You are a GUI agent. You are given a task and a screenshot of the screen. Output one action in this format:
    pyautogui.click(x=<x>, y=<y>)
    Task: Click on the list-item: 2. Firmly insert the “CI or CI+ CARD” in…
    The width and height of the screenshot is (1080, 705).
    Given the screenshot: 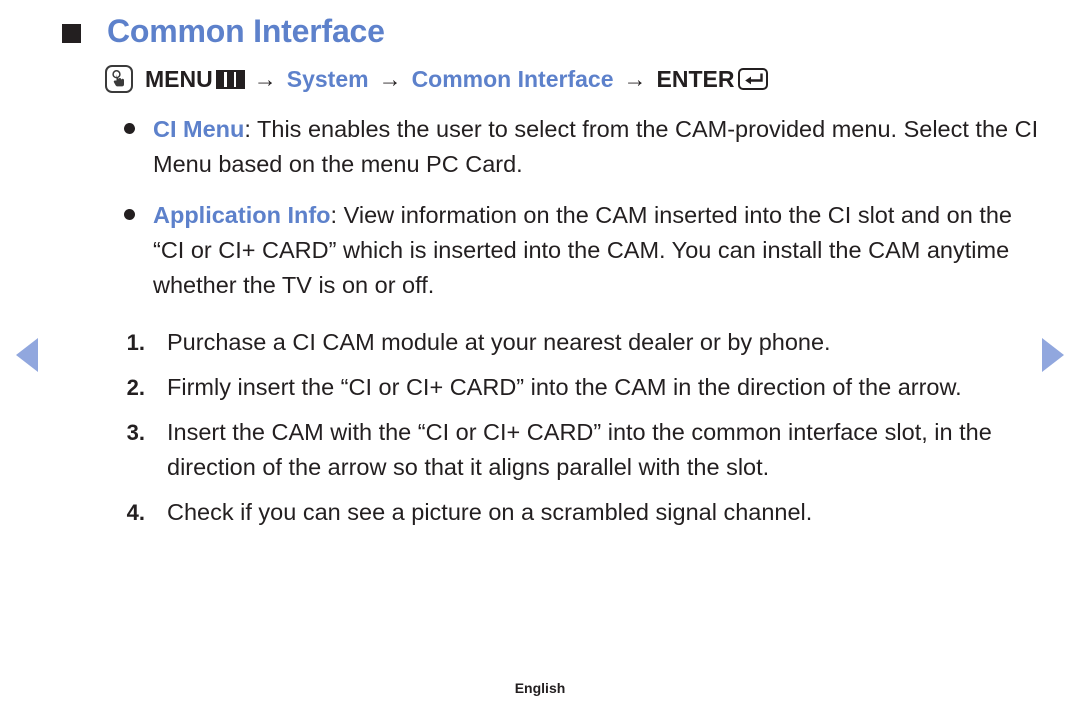 What is the action you would take?
    pyautogui.click(x=575, y=387)
    